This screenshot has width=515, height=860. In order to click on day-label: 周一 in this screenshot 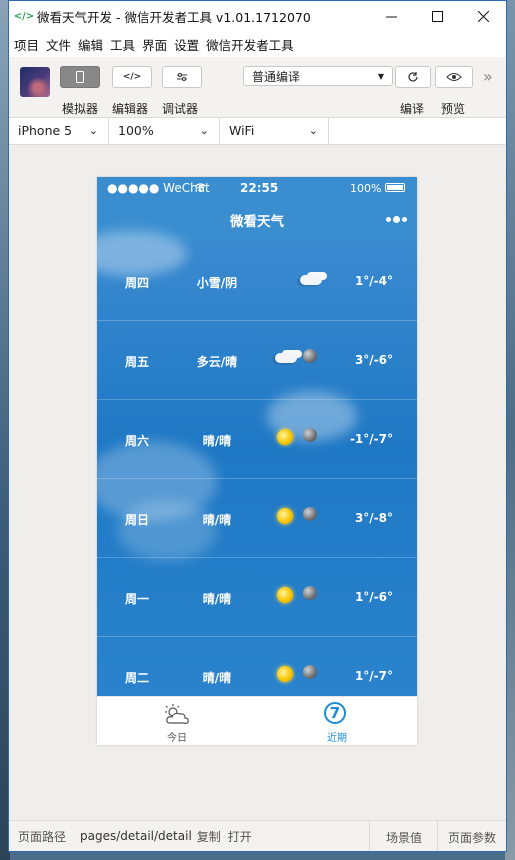, I will do `click(137, 599)`.